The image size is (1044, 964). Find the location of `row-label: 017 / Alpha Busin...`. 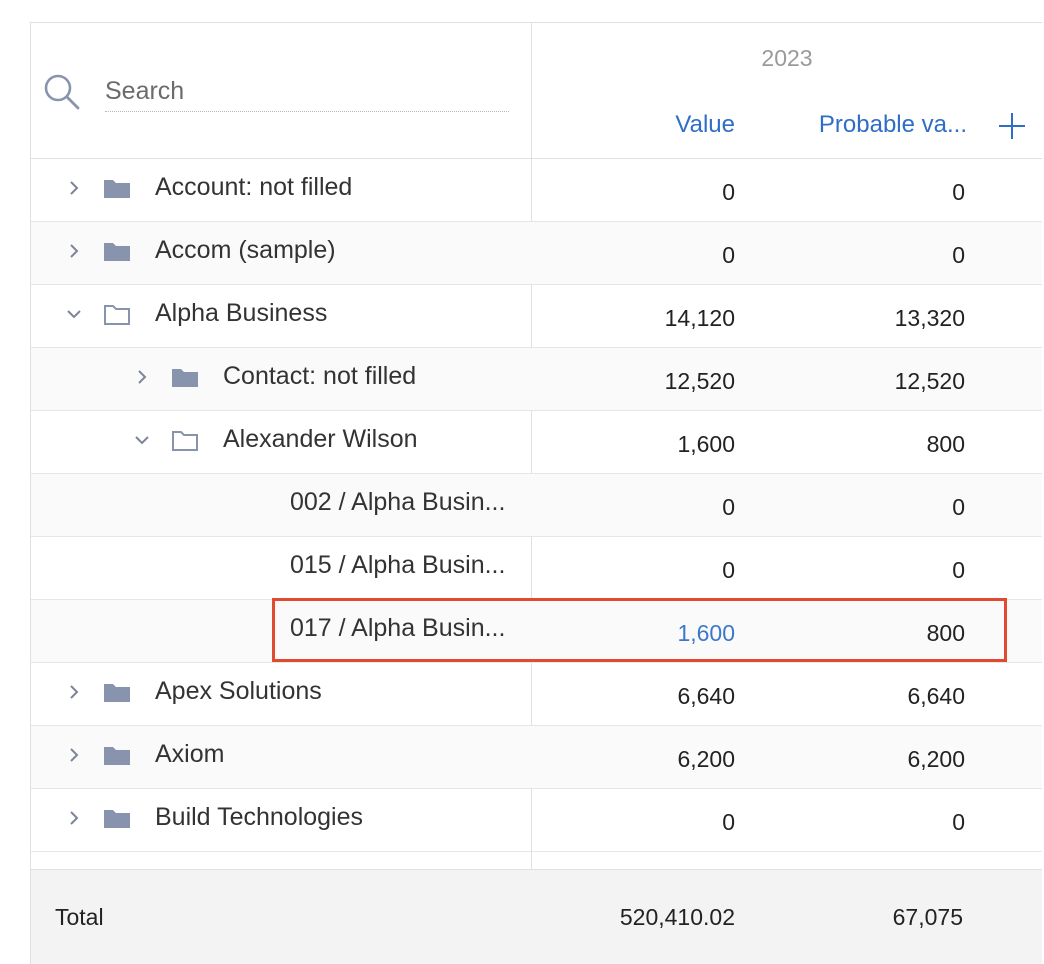

row-label: 017 / Alpha Busin... is located at coordinates (397, 628).